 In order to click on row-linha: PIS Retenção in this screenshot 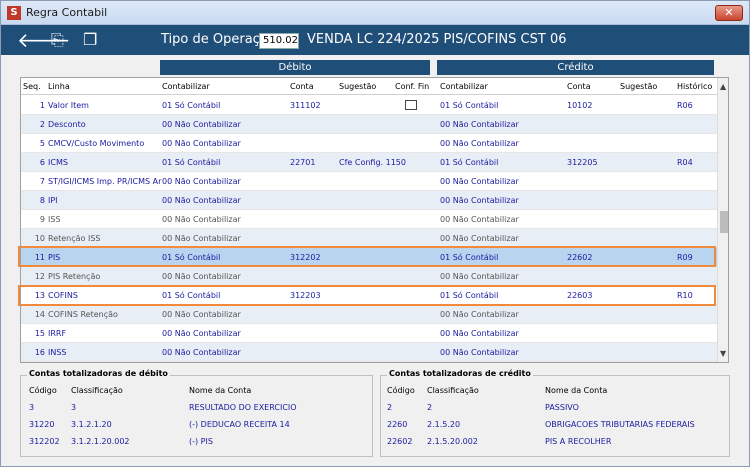, I will do `click(74, 276)`.